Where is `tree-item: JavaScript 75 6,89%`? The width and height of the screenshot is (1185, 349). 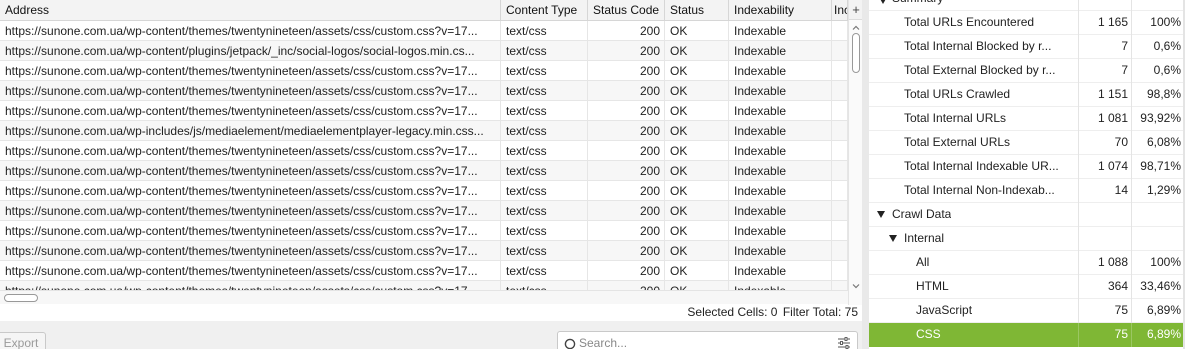
tree-item: JavaScript 75 6,89% is located at coordinates (1026, 311).